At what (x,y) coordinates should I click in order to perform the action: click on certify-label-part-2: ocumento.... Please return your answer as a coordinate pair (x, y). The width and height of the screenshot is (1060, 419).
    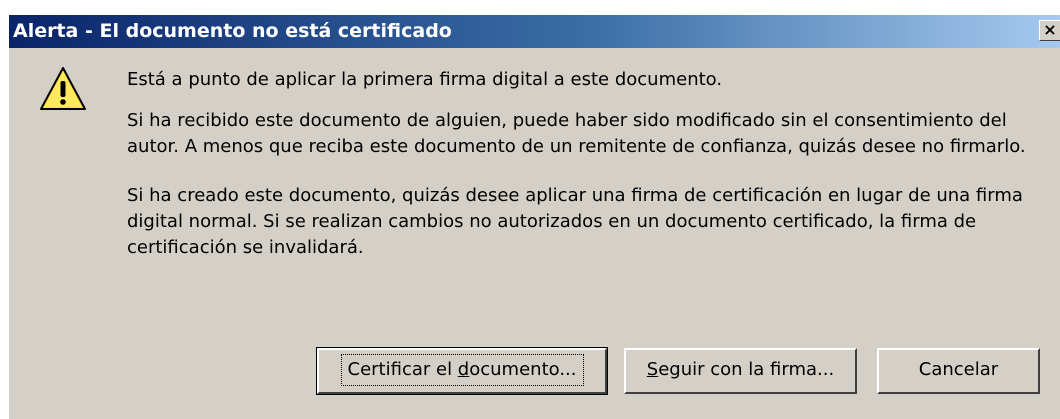
    Looking at the image, I should click on (523, 369).